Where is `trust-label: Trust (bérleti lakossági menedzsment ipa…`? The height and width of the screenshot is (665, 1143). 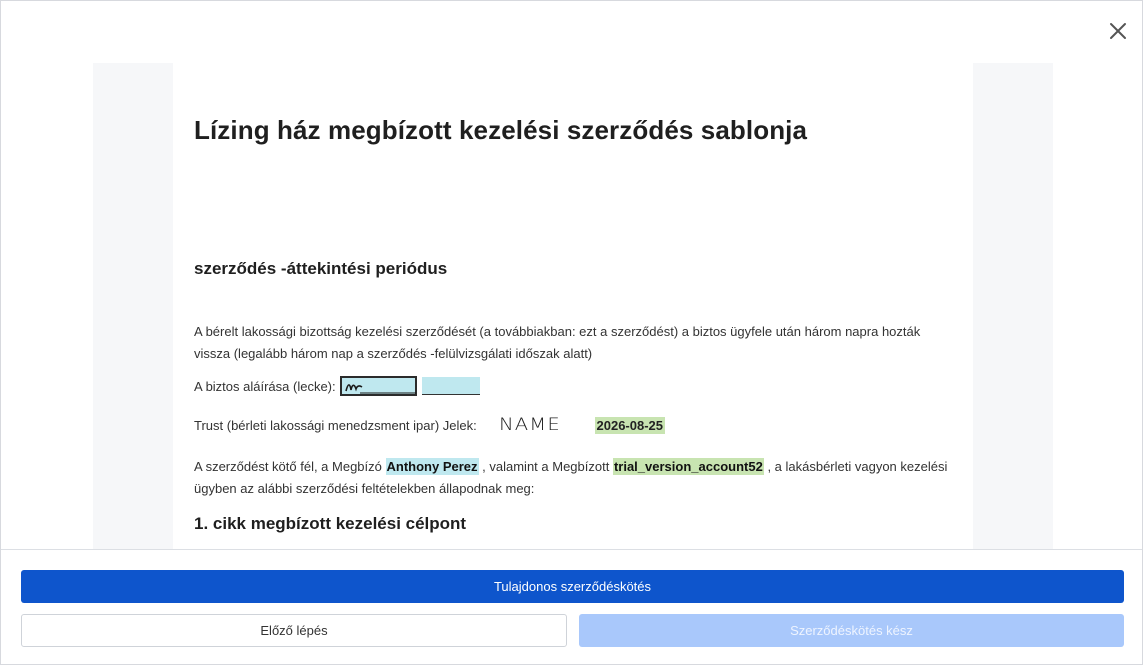 trust-label: Trust (bérleti lakossági menedzsment ipa… is located at coordinates (335, 425).